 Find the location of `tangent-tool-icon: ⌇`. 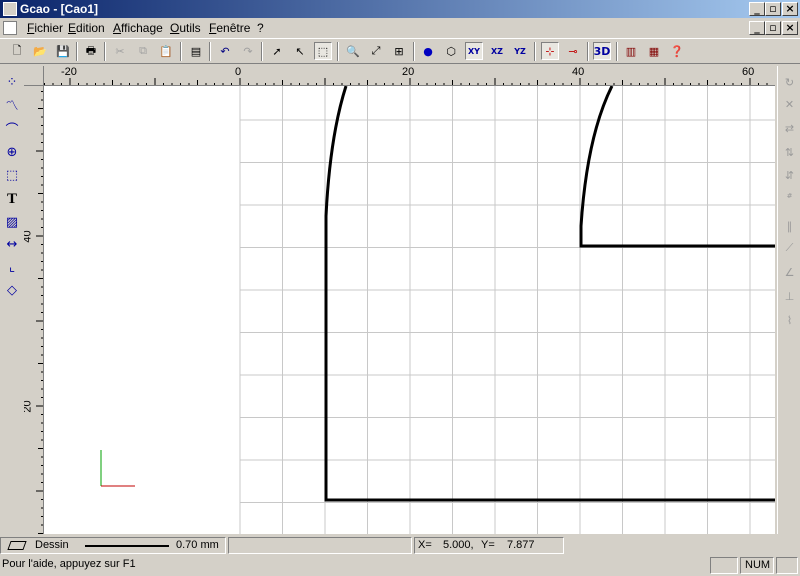

tangent-tool-icon: ⌇ is located at coordinates (789, 320).